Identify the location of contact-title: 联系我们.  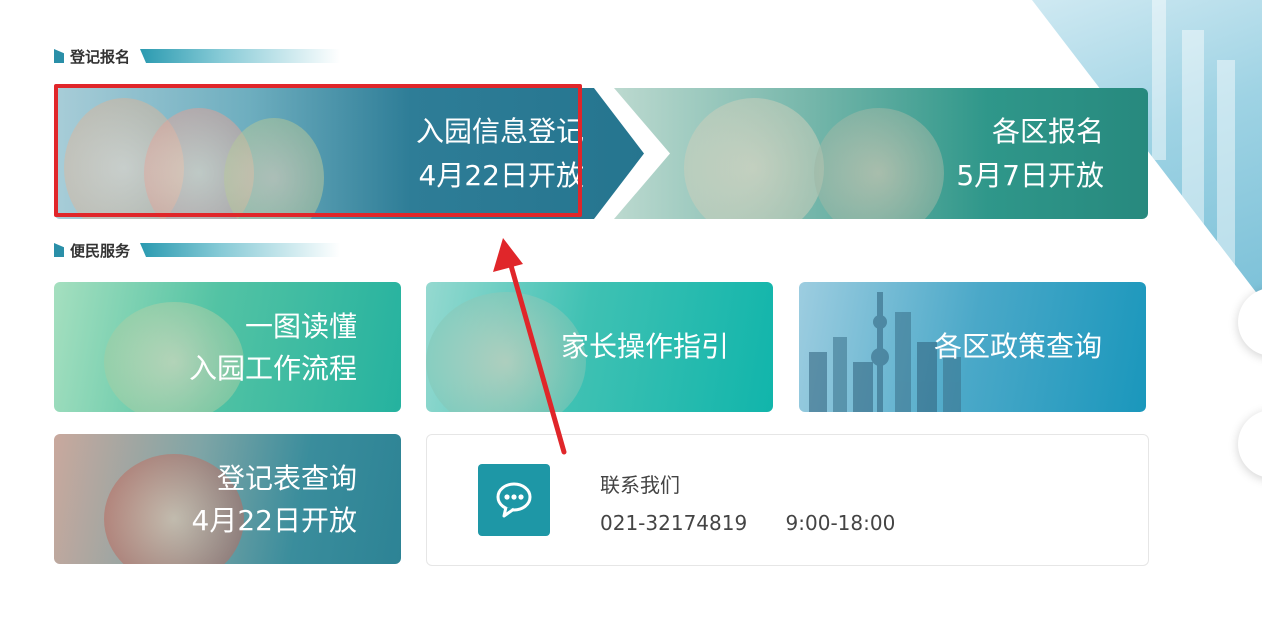
(640, 485).